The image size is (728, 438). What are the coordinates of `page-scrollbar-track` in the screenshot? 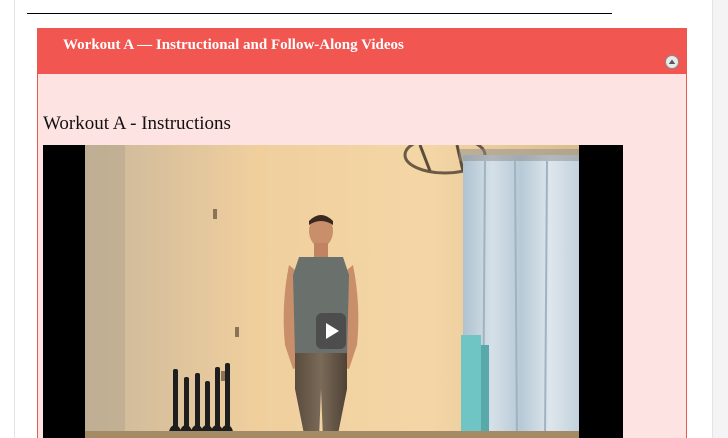 It's located at (720, 219).